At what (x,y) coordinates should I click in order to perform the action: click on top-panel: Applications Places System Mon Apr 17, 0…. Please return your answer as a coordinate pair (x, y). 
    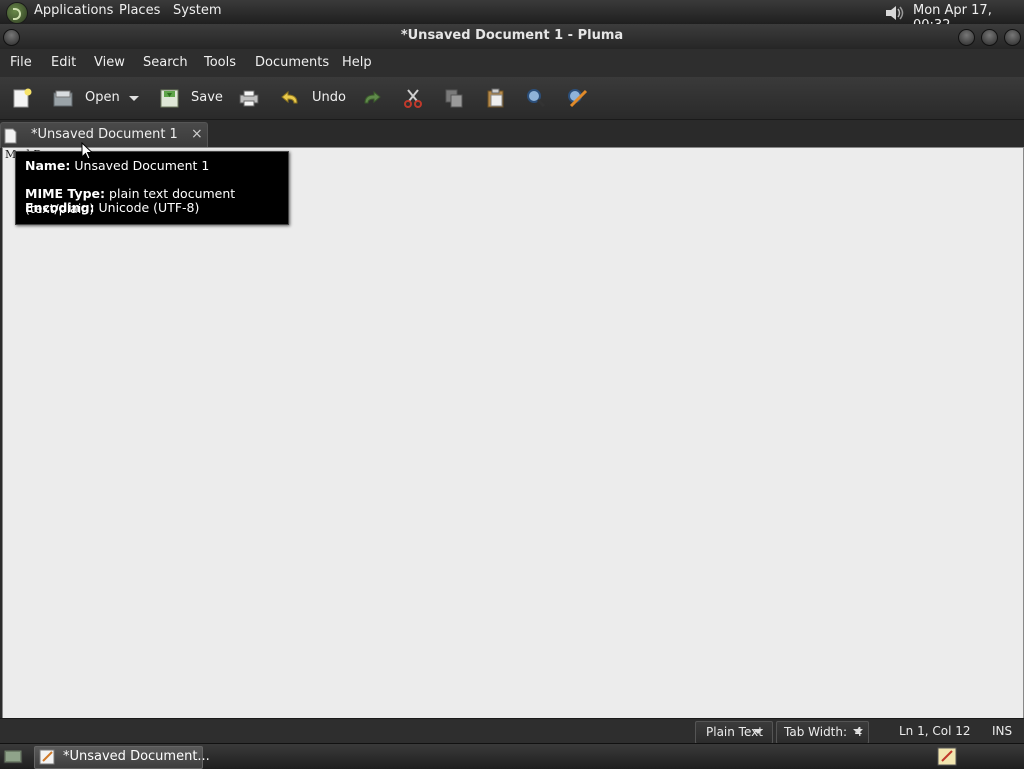
    Looking at the image, I should click on (512, 16).